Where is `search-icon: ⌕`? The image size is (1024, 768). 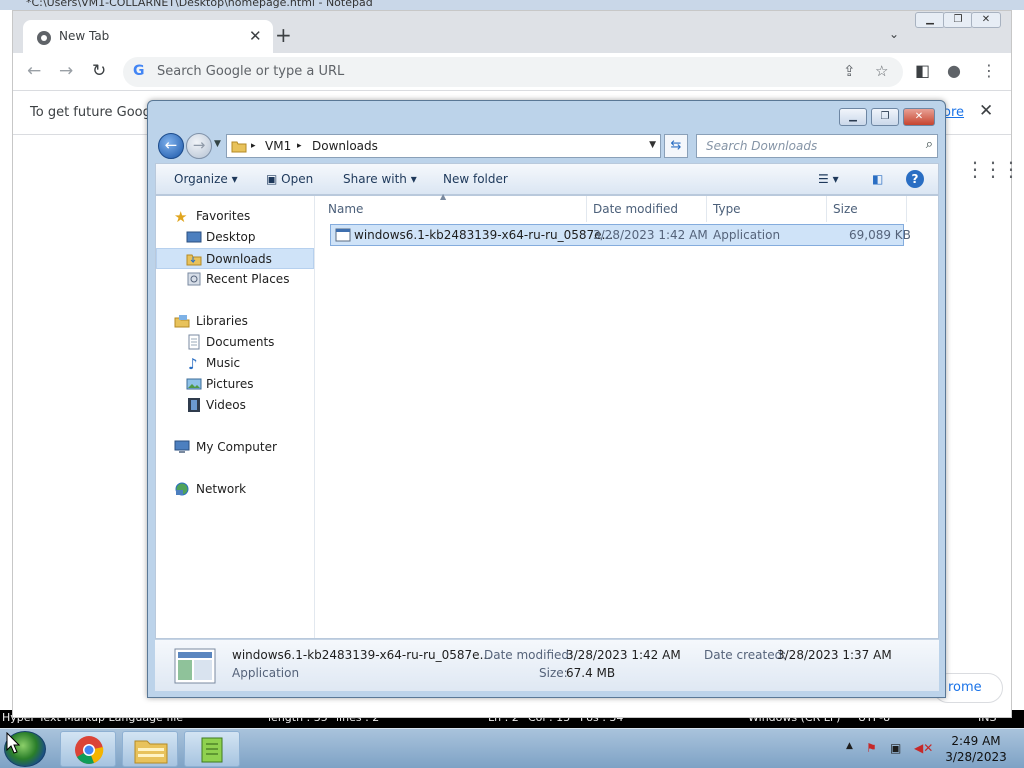 search-icon: ⌕ is located at coordinates (929, 144).